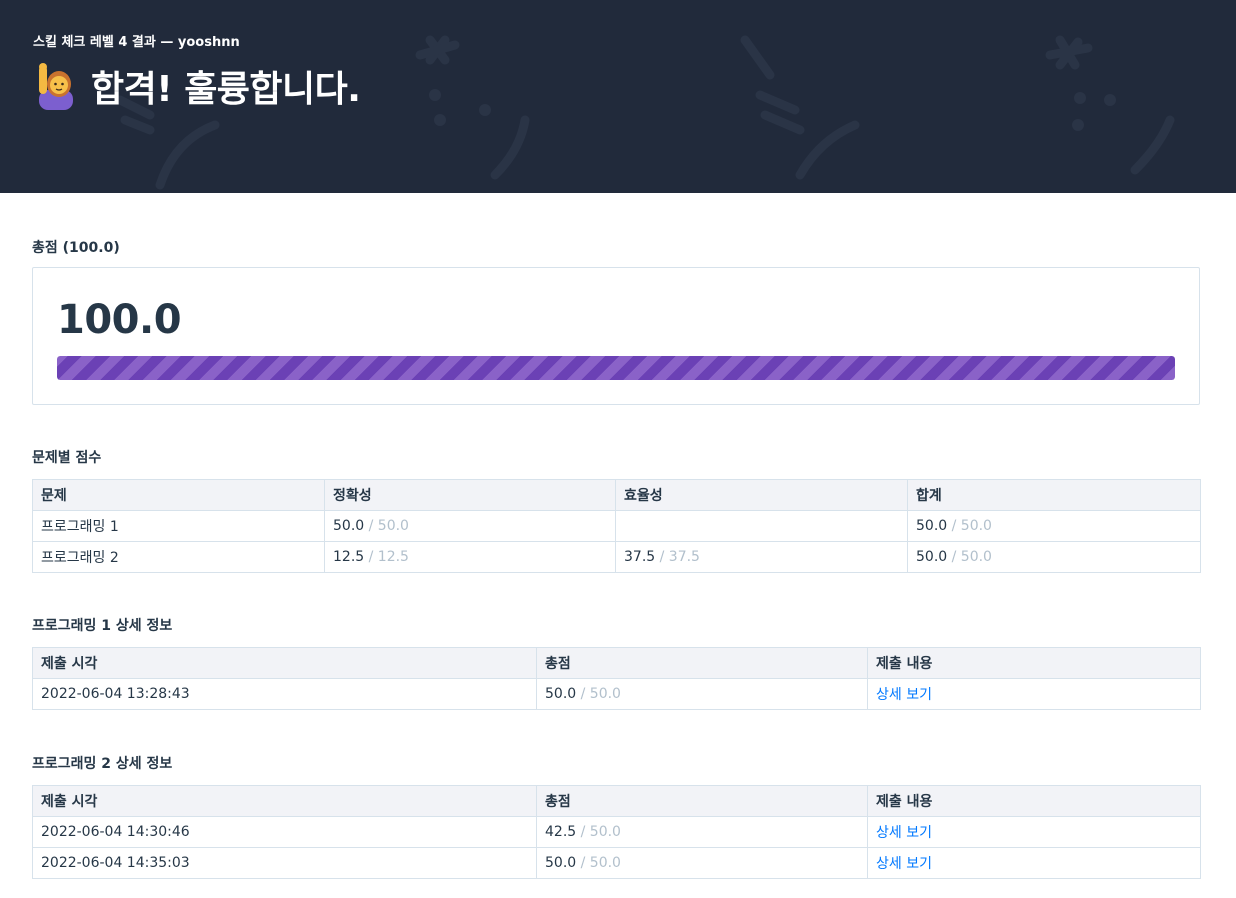 The height and width of the screenshot is (898, 1236). I want to click on column-header-efficiency: 효율성, so click(761, 495).